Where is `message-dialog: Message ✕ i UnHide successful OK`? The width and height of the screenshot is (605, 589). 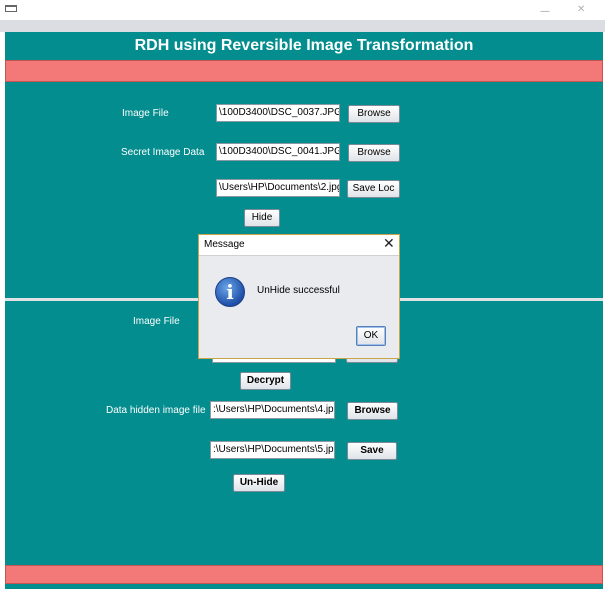 message-dialog: Message ✕ i UnHide successful OK is located at coordinates (299, 296).